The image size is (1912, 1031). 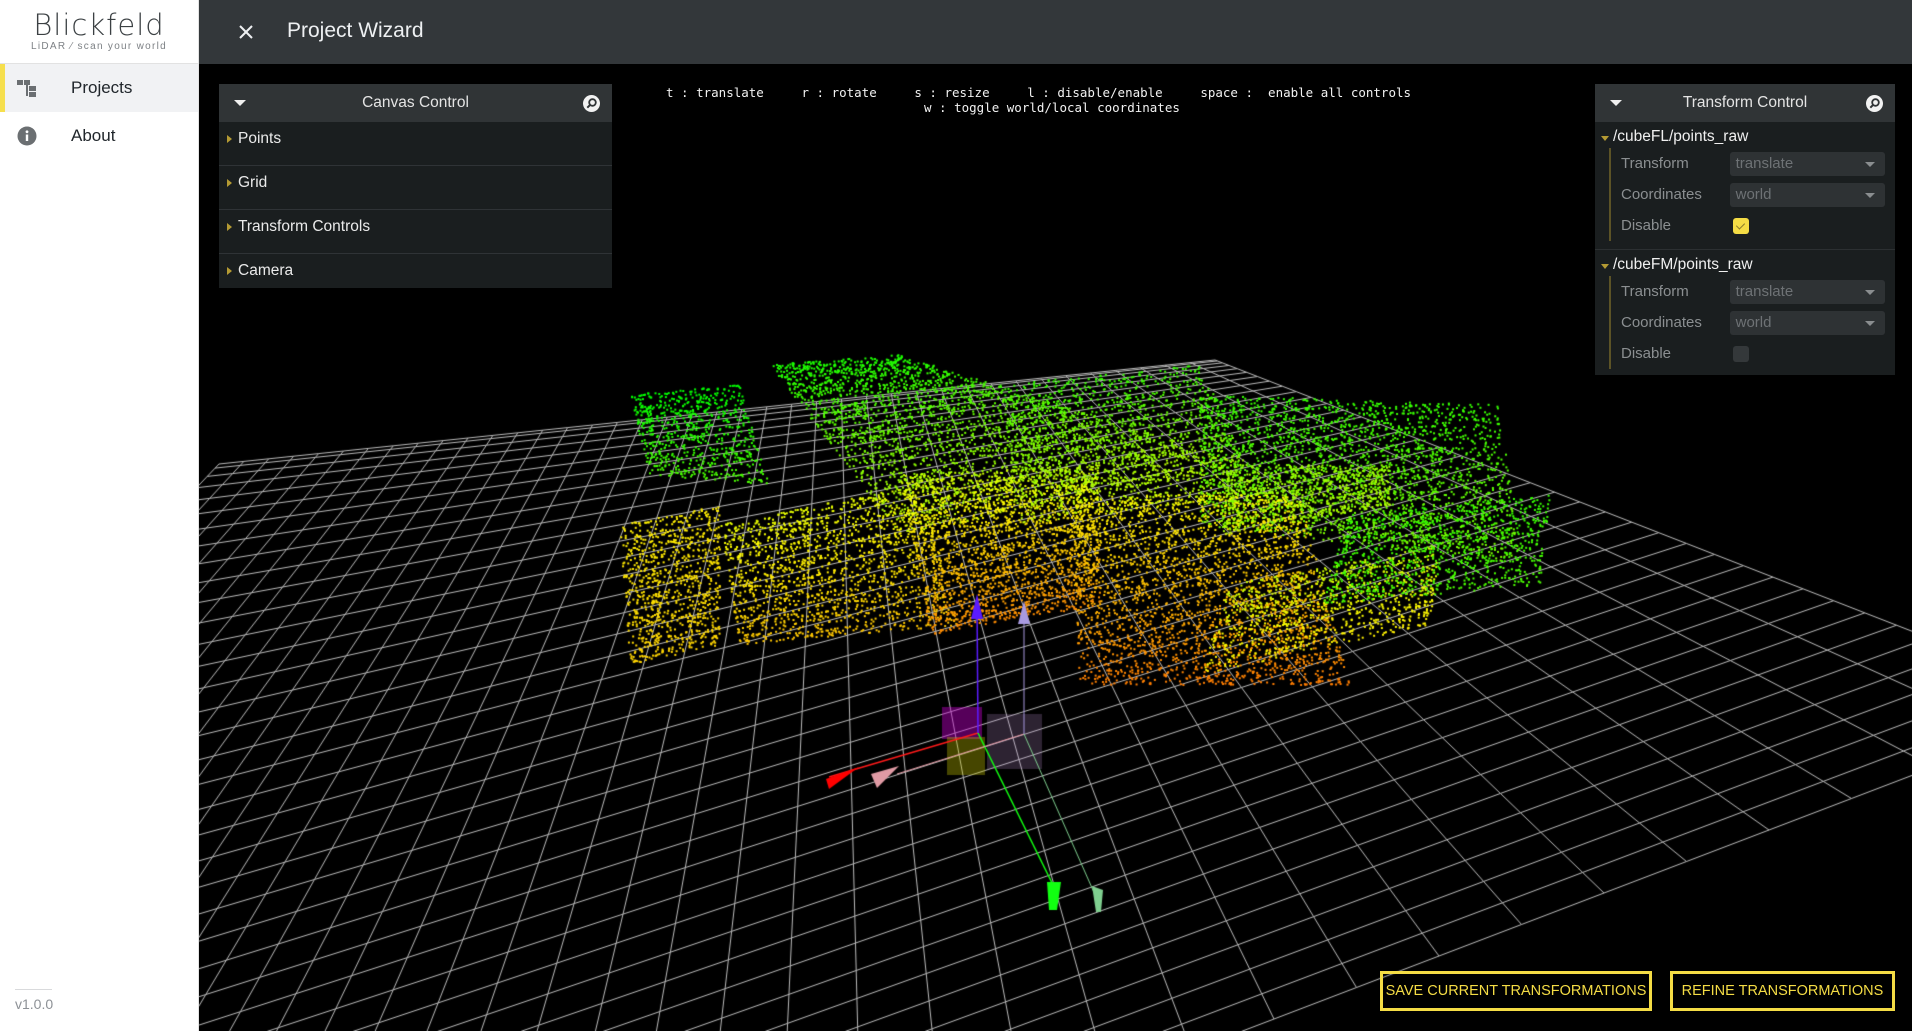 I want to click on canvas-control-points: Points, so click(x=415, y=144).